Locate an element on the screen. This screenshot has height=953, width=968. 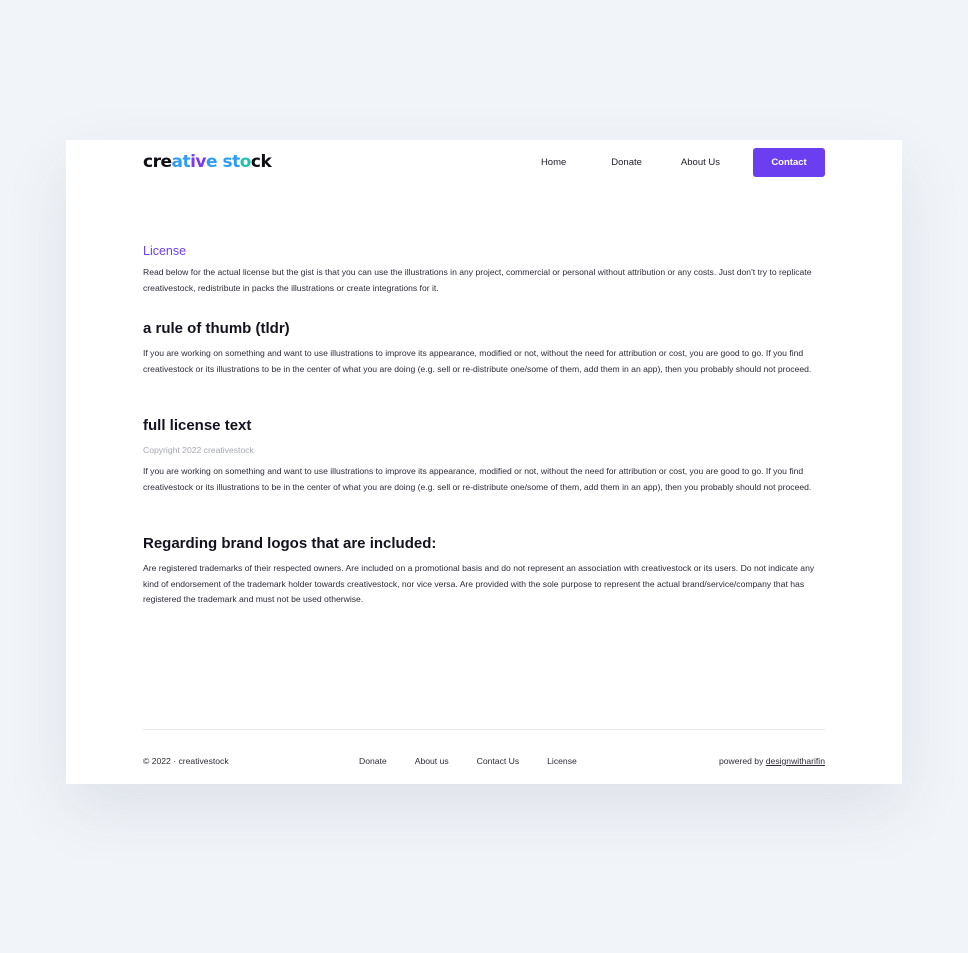
contact-button: Contact is located at coordinates (789, 162).